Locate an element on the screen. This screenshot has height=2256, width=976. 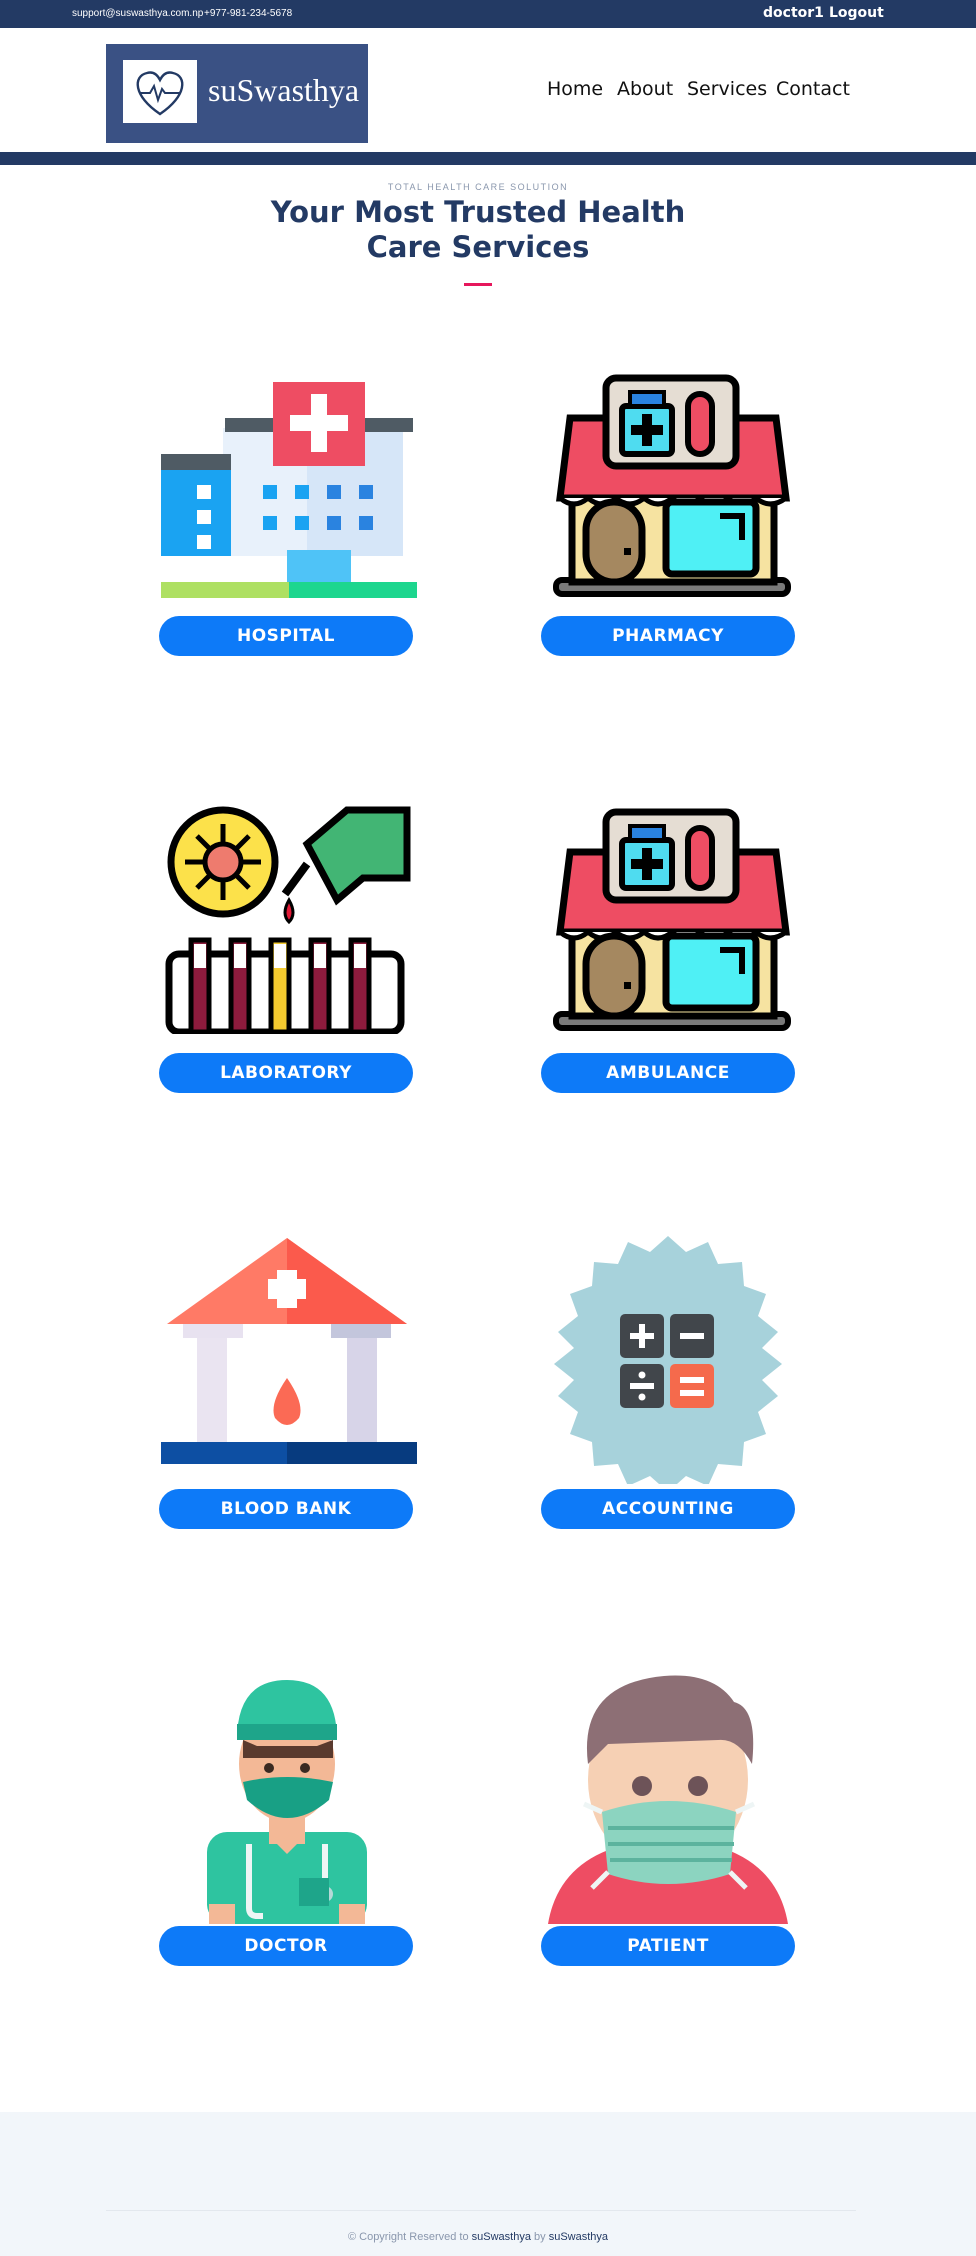
footer-divider is located at coordinates (481, 2210).